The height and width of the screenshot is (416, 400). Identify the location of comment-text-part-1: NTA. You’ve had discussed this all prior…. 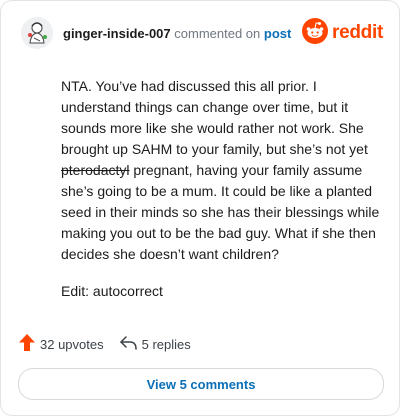
(214, 117).